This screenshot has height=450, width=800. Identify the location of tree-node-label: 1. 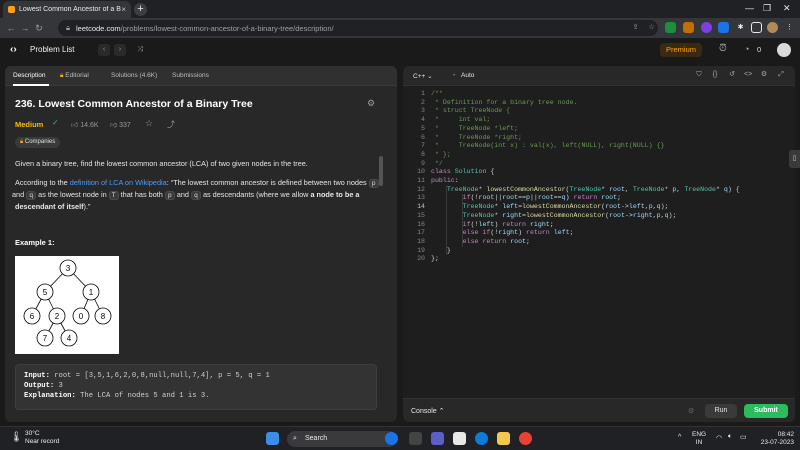
(91, 292).